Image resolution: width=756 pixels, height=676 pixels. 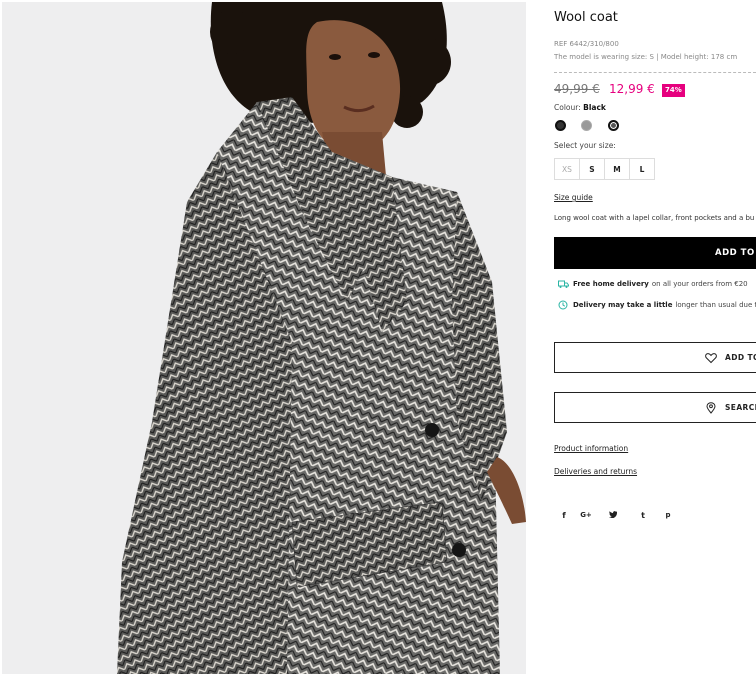 What do you see at coordinates (613, 515) in the screenshot?
I see `twitter-icon` at bounding box center [613, 515].